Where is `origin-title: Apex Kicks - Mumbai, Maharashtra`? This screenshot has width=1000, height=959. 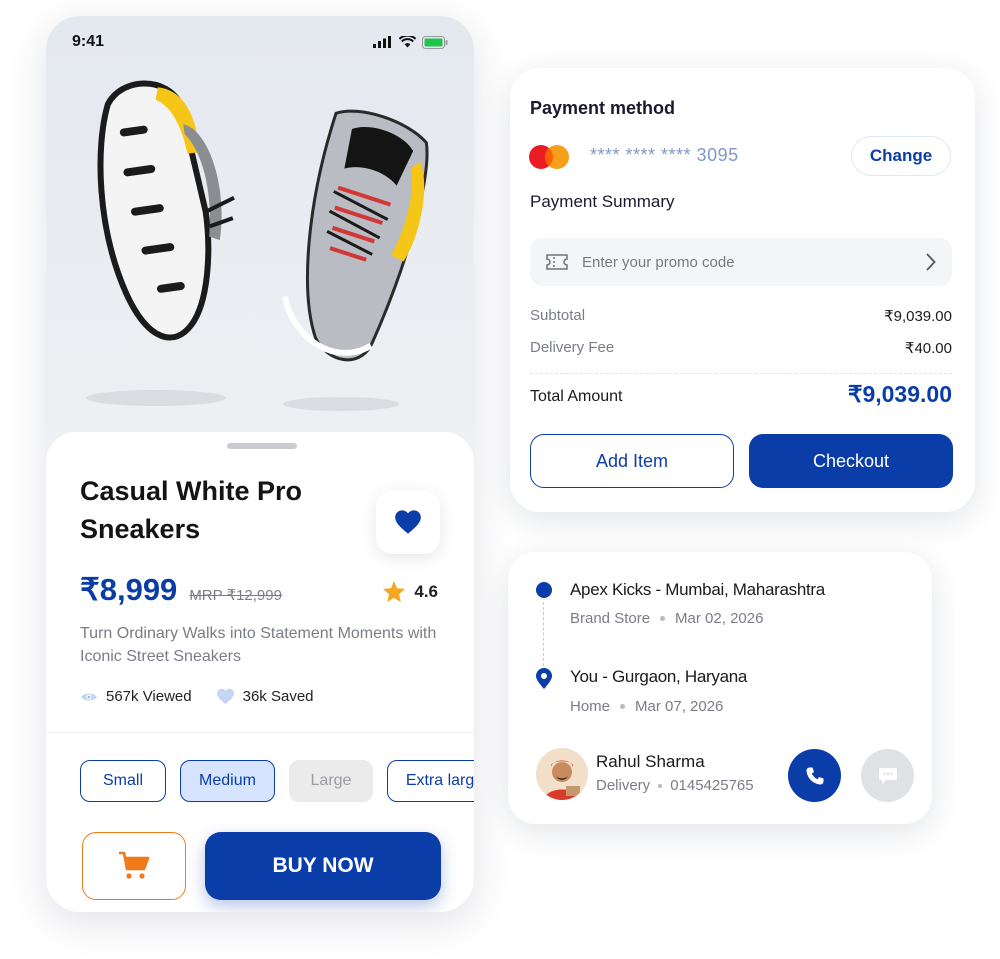 origin-title: Apex Kicks - Mumbai, Maharashtra is located at coordinates (697, 589).